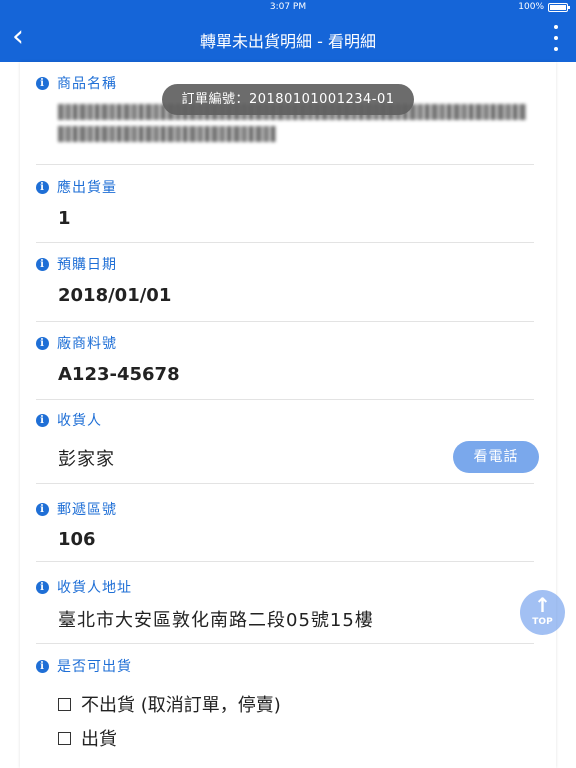 This screenshot has width=576, height=768. Describe the element at coordinates (94, 667) in the screenshot. I see `label-text: 是否可出貨` at that location.